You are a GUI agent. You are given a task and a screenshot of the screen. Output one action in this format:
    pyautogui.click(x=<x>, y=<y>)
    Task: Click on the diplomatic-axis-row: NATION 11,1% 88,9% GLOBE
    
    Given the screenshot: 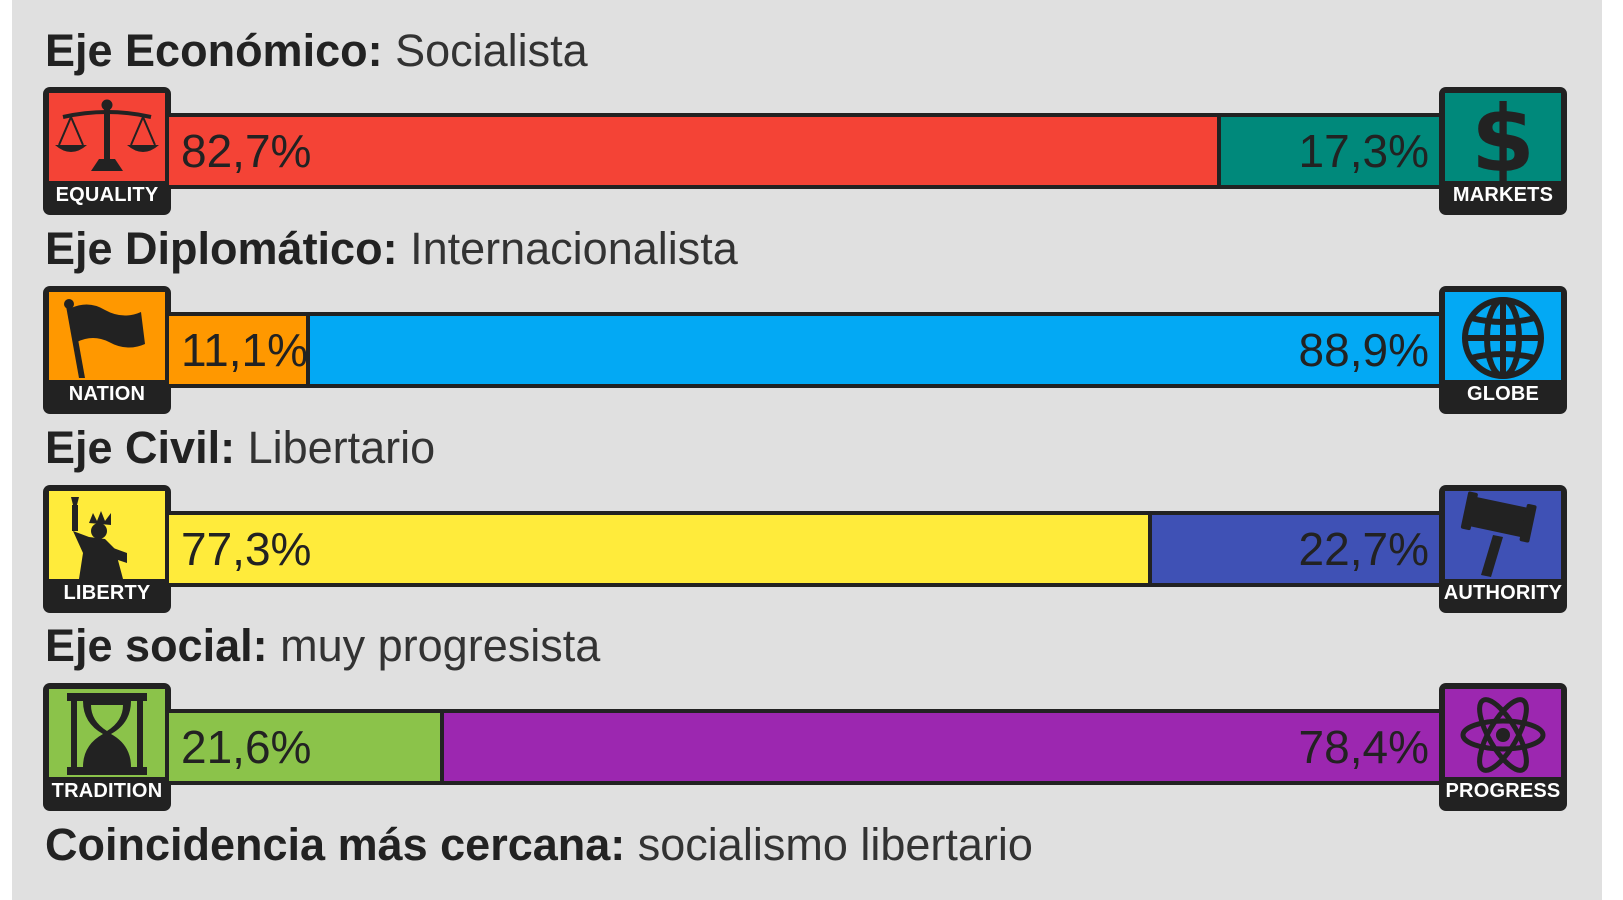 What is the action you would take?
    pyautogui.click(x=805, y=350)
    